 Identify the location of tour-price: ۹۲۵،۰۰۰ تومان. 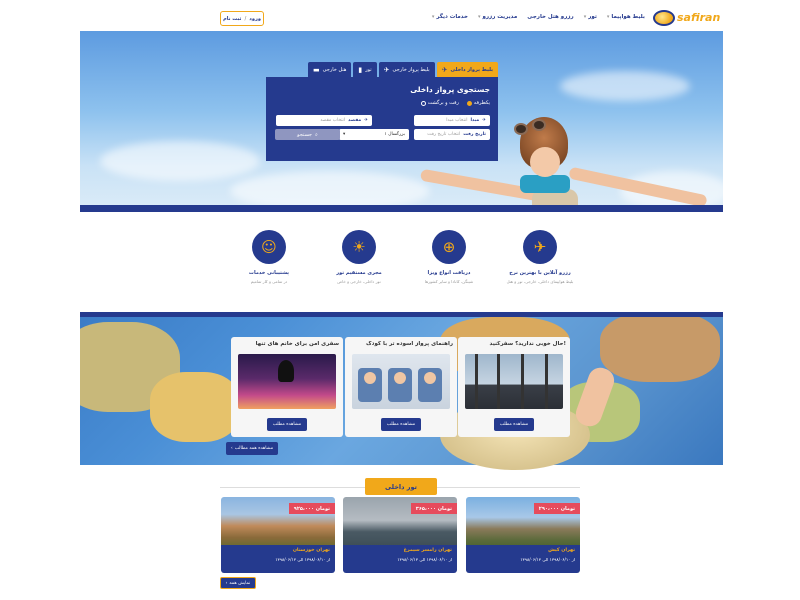
(311, 508).